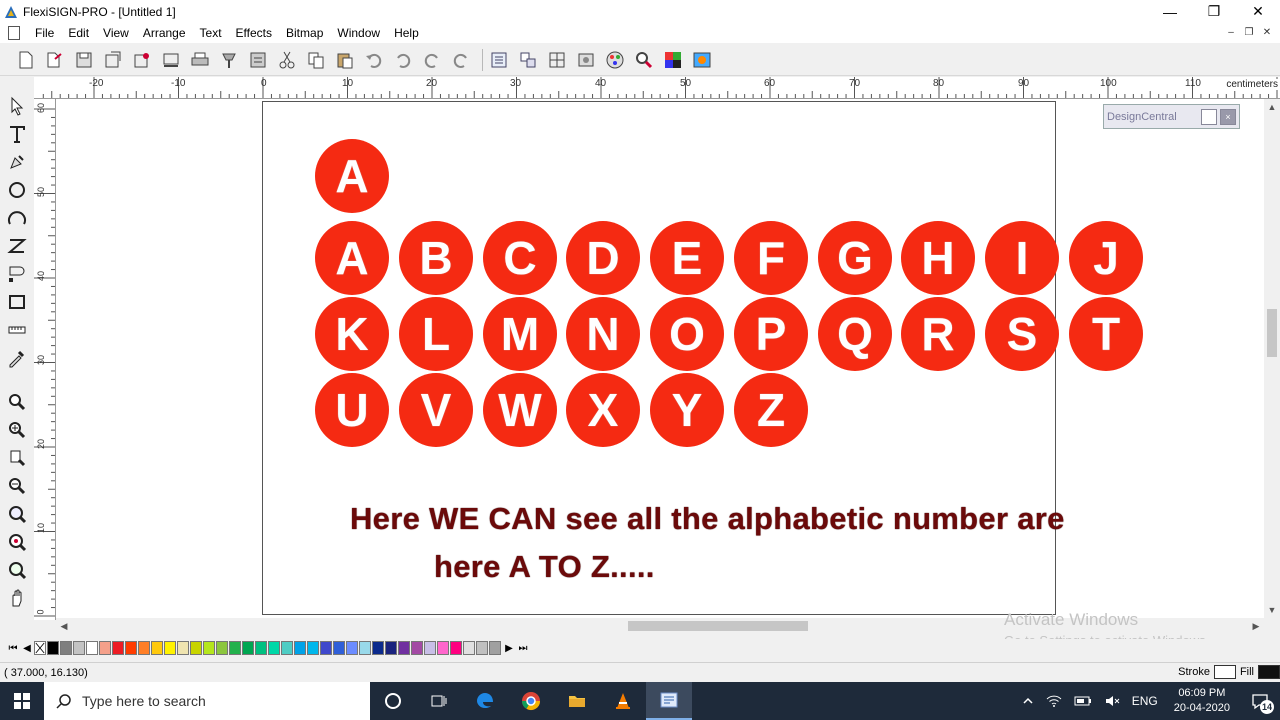 The height and width of the screenshot is (720, 1280). Describe the element at coordinates (17, 218) in the screenshot. I see `arc-tool` at that location.